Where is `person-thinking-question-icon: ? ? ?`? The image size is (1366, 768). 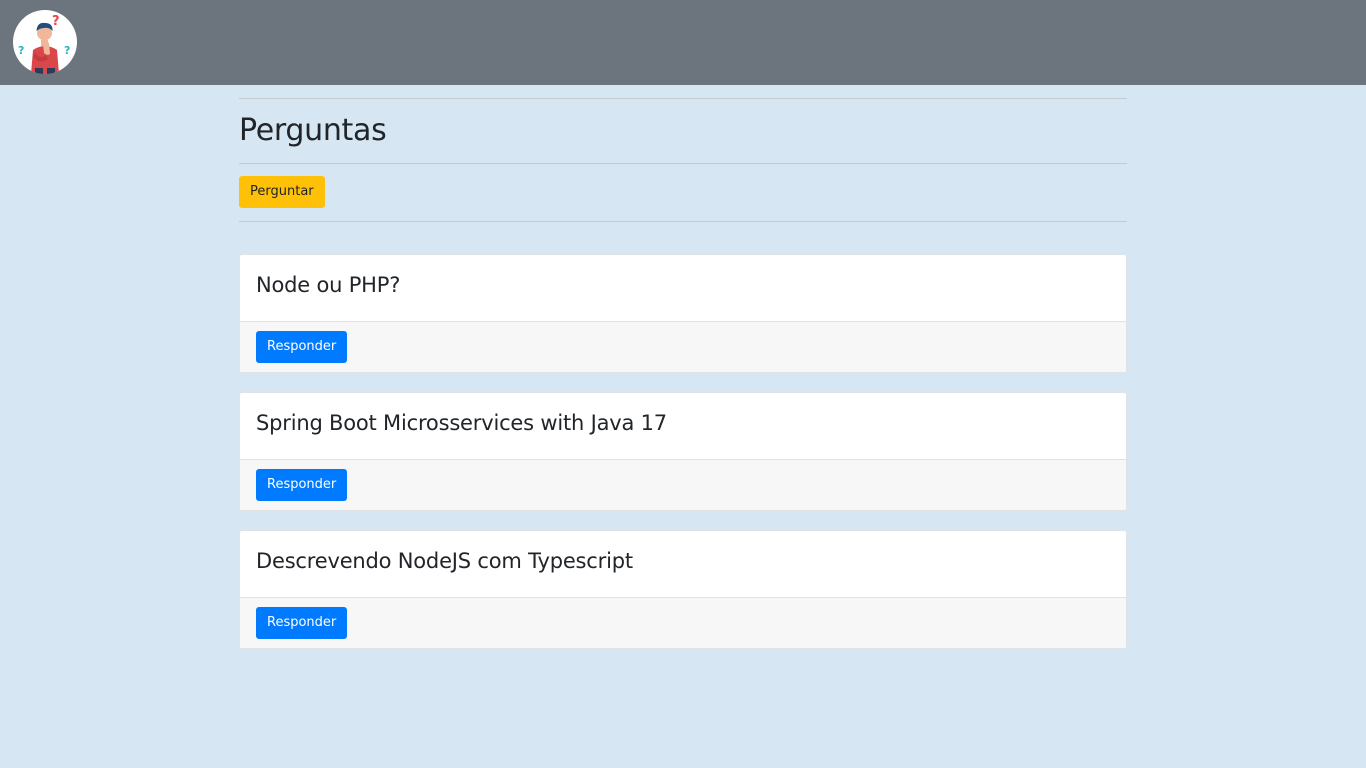 person-thinking-question-icon: ? ? ? is located at coordinates (44, 44).